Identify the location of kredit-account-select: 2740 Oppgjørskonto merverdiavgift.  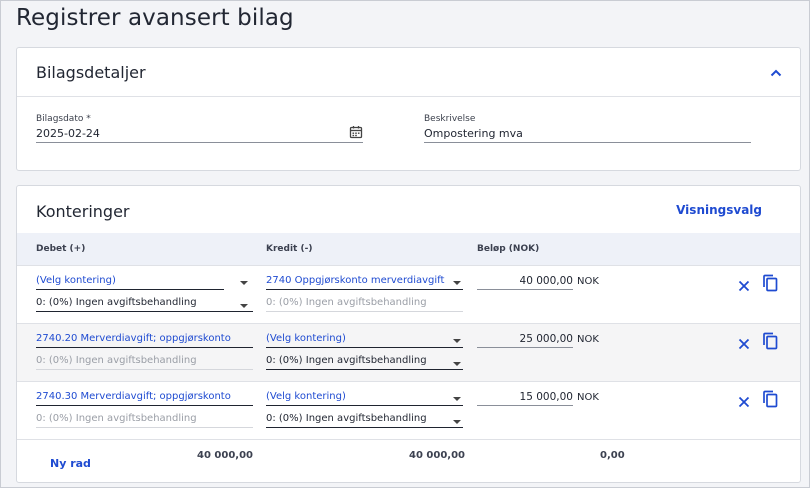
(364, 281).